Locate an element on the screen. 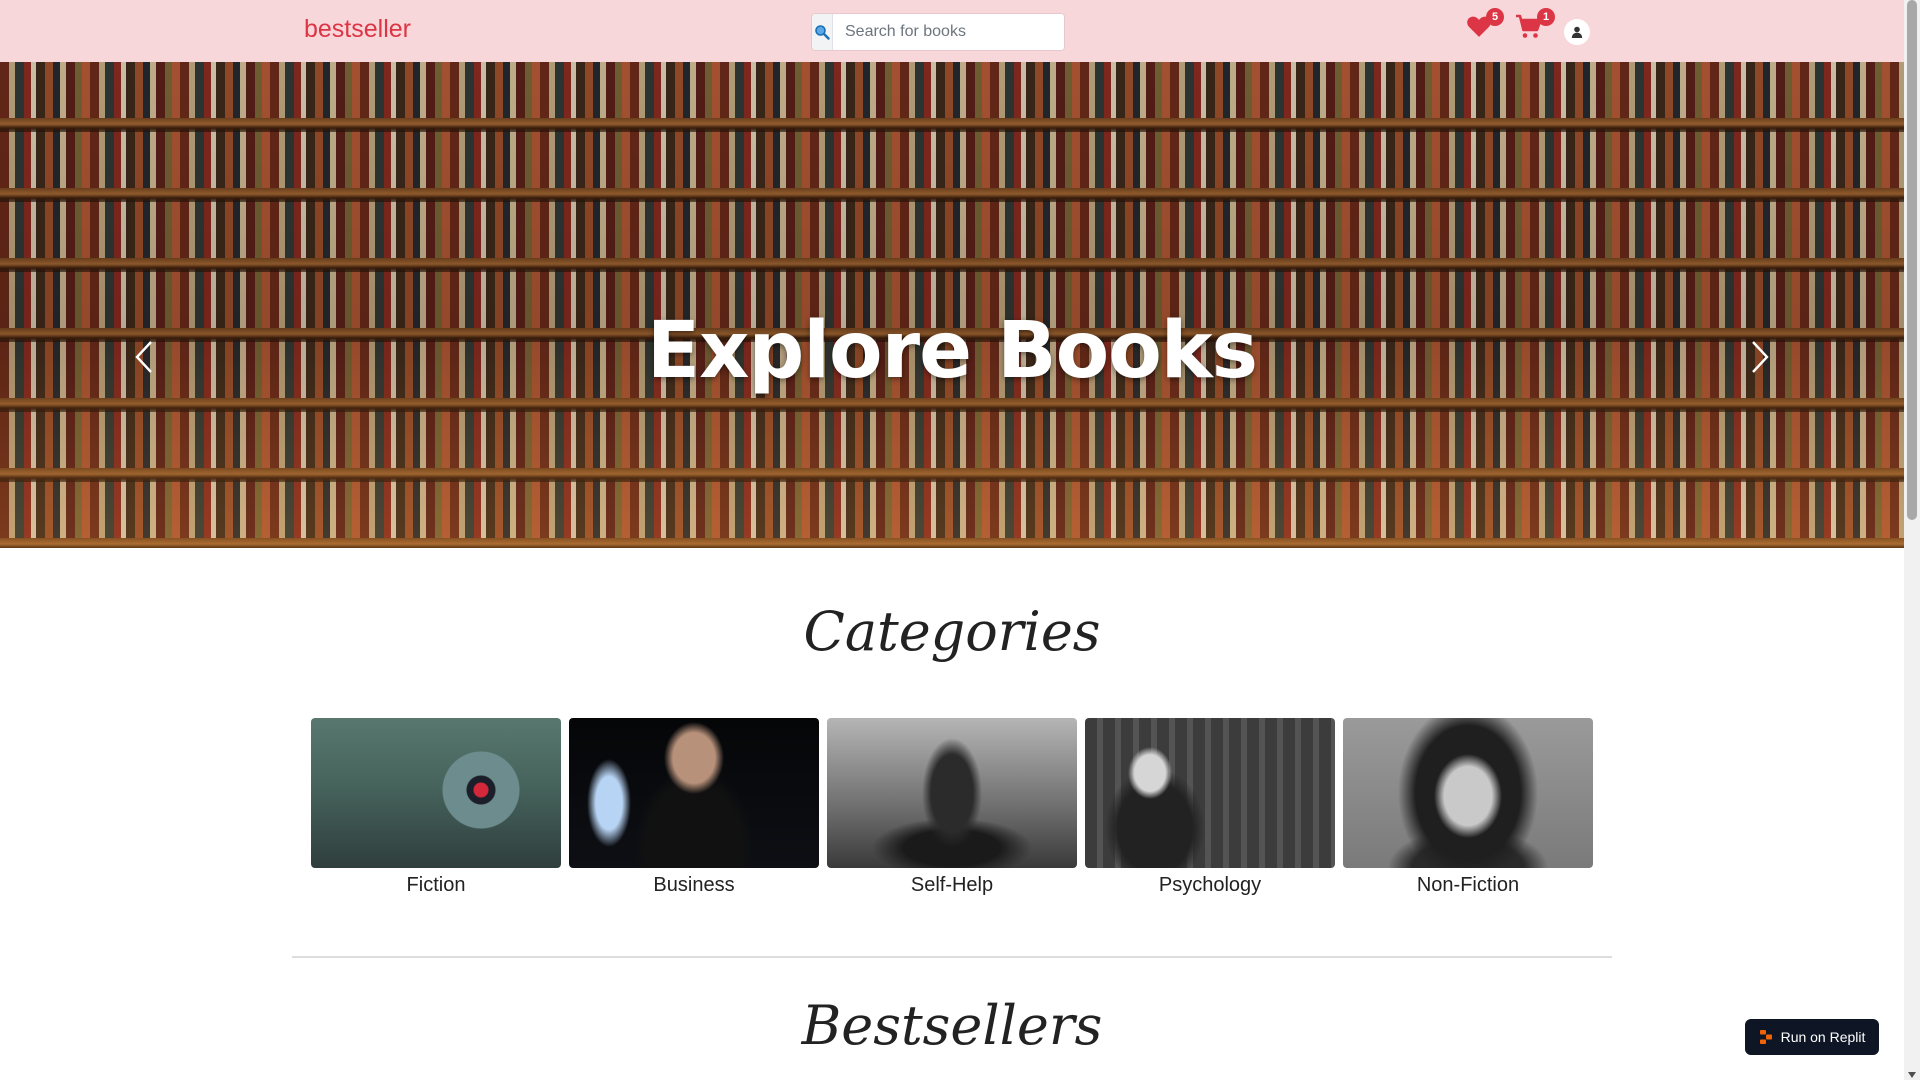 The width and height of the screenshot is (1920, 1080). carousel-next-button is located at coordinates (1760, 357).